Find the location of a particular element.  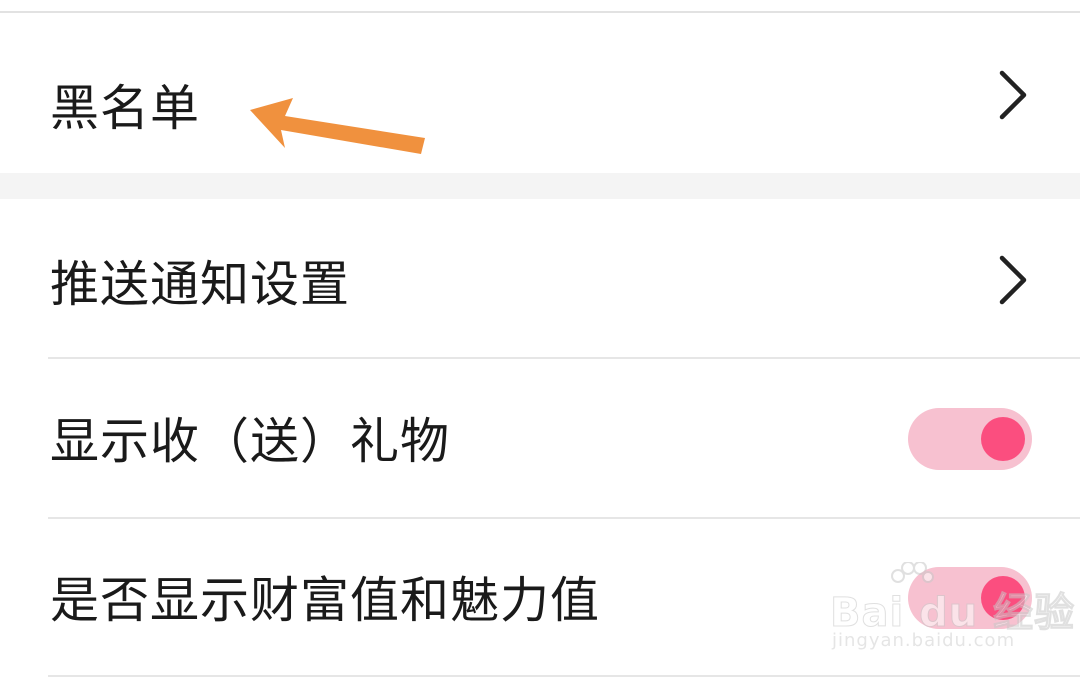

show-gifts-label: 显示收（送）礼物 is located at coordinates (250, 441).